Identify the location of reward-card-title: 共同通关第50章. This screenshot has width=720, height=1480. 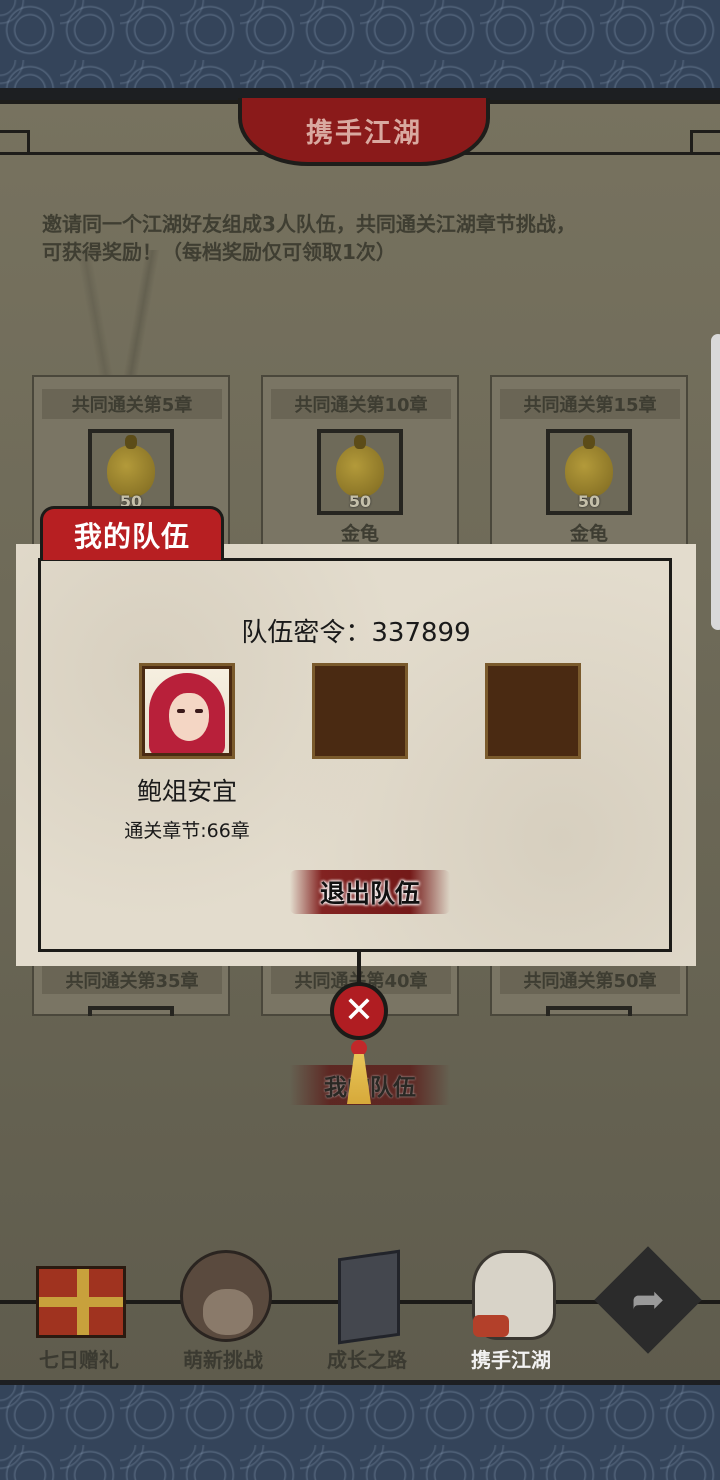
(590, 980).